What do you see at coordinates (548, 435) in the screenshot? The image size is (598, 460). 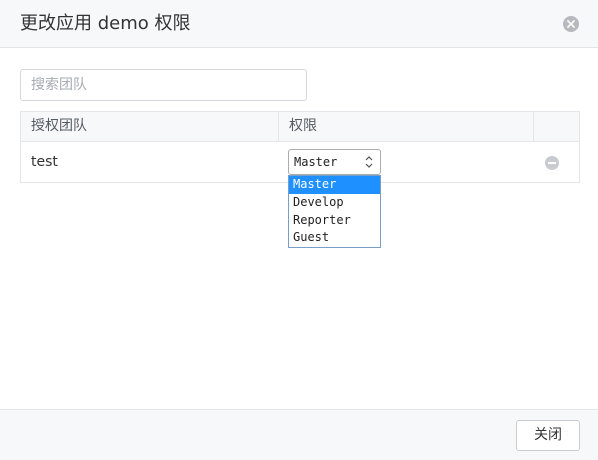 I see `close-button: 关闭` at bounding box center [548, 435].